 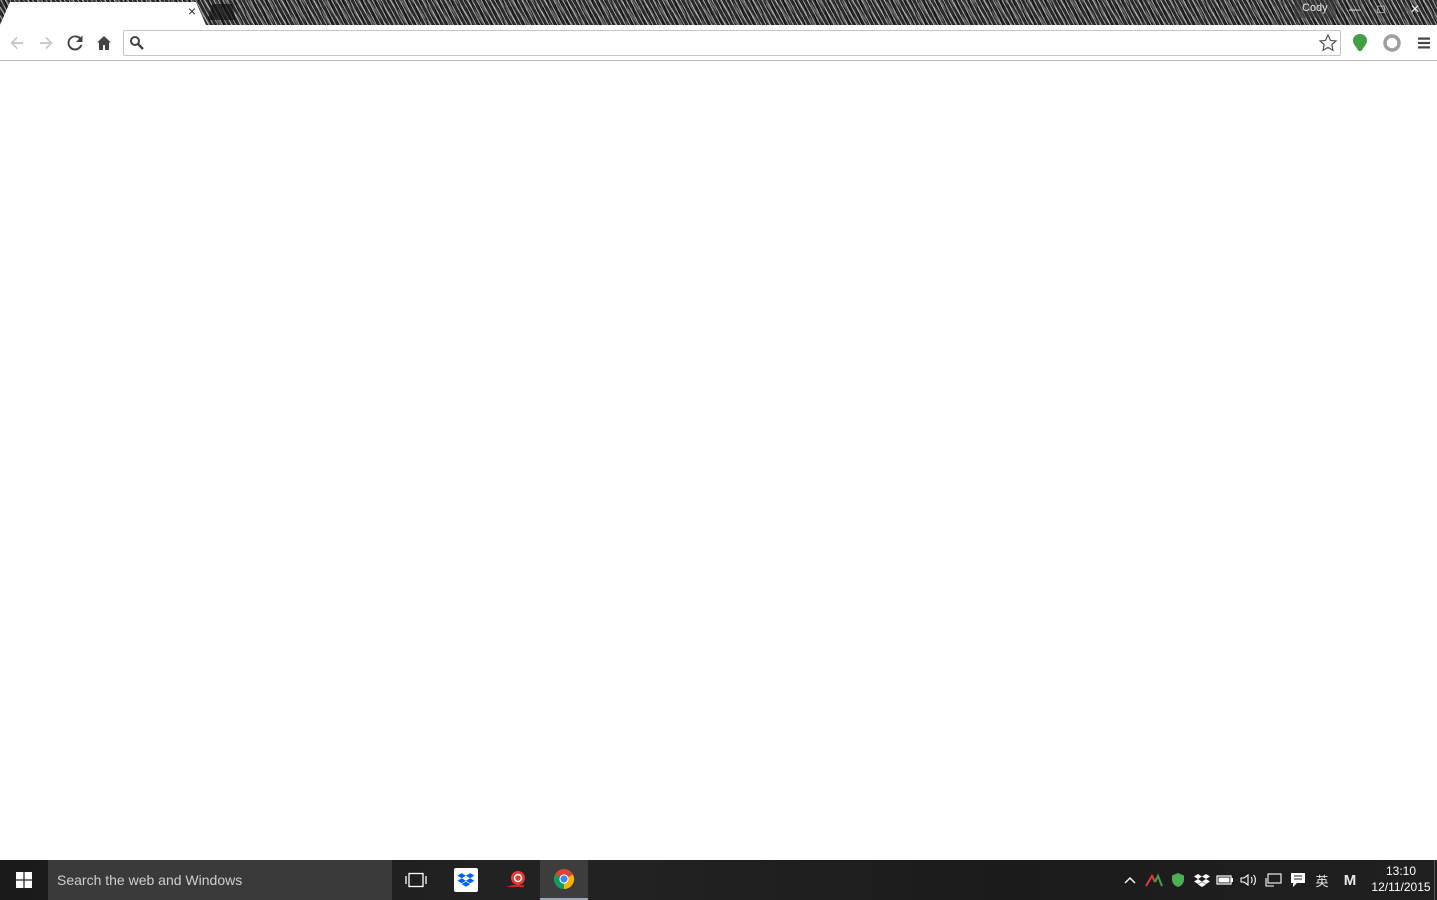 I want to click on clock-date: 12/11/2015, so click(x=1401, y=887).